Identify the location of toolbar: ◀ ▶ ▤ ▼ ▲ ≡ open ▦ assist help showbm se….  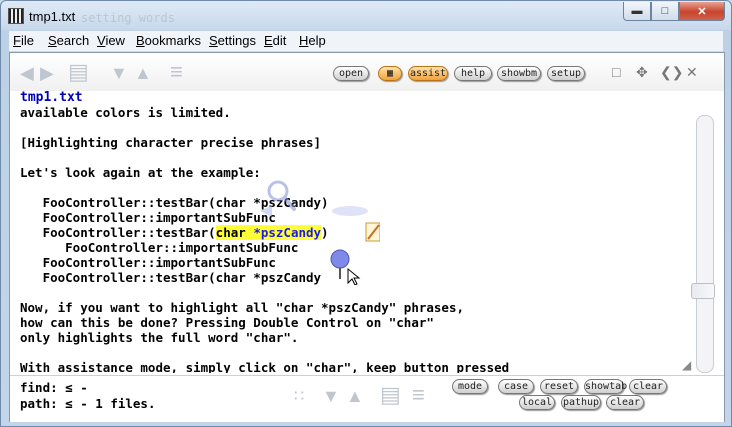
(367, 72).